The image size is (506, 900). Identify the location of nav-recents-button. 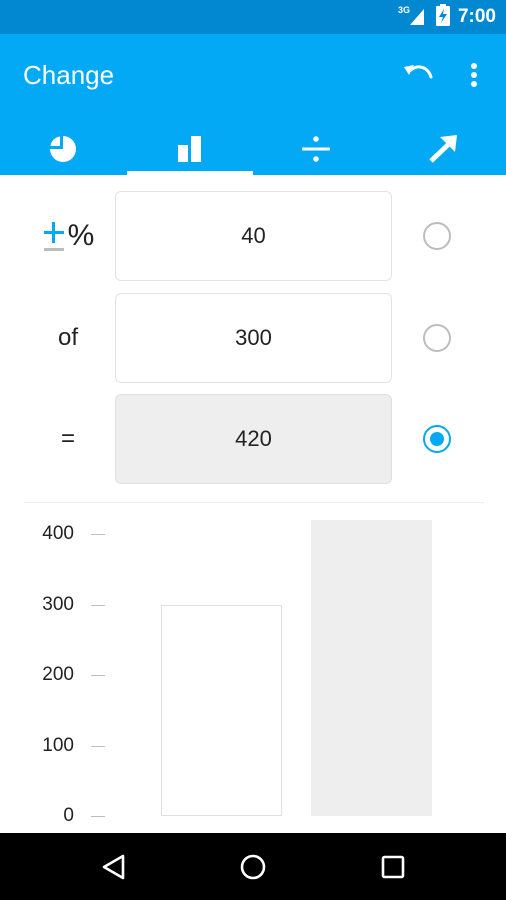
(393, 866).